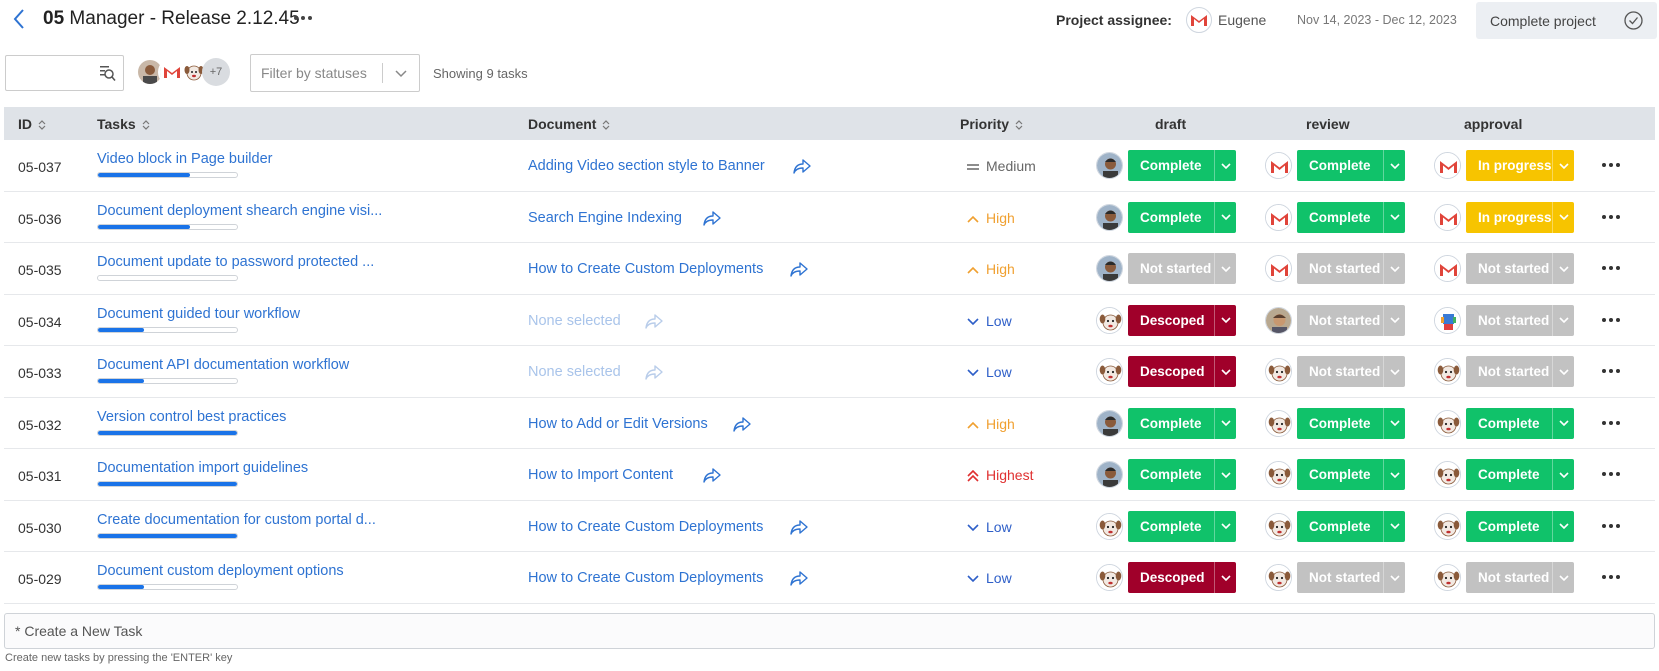  I want to click on task-title-link: Version control best practices, so click(191, 417).